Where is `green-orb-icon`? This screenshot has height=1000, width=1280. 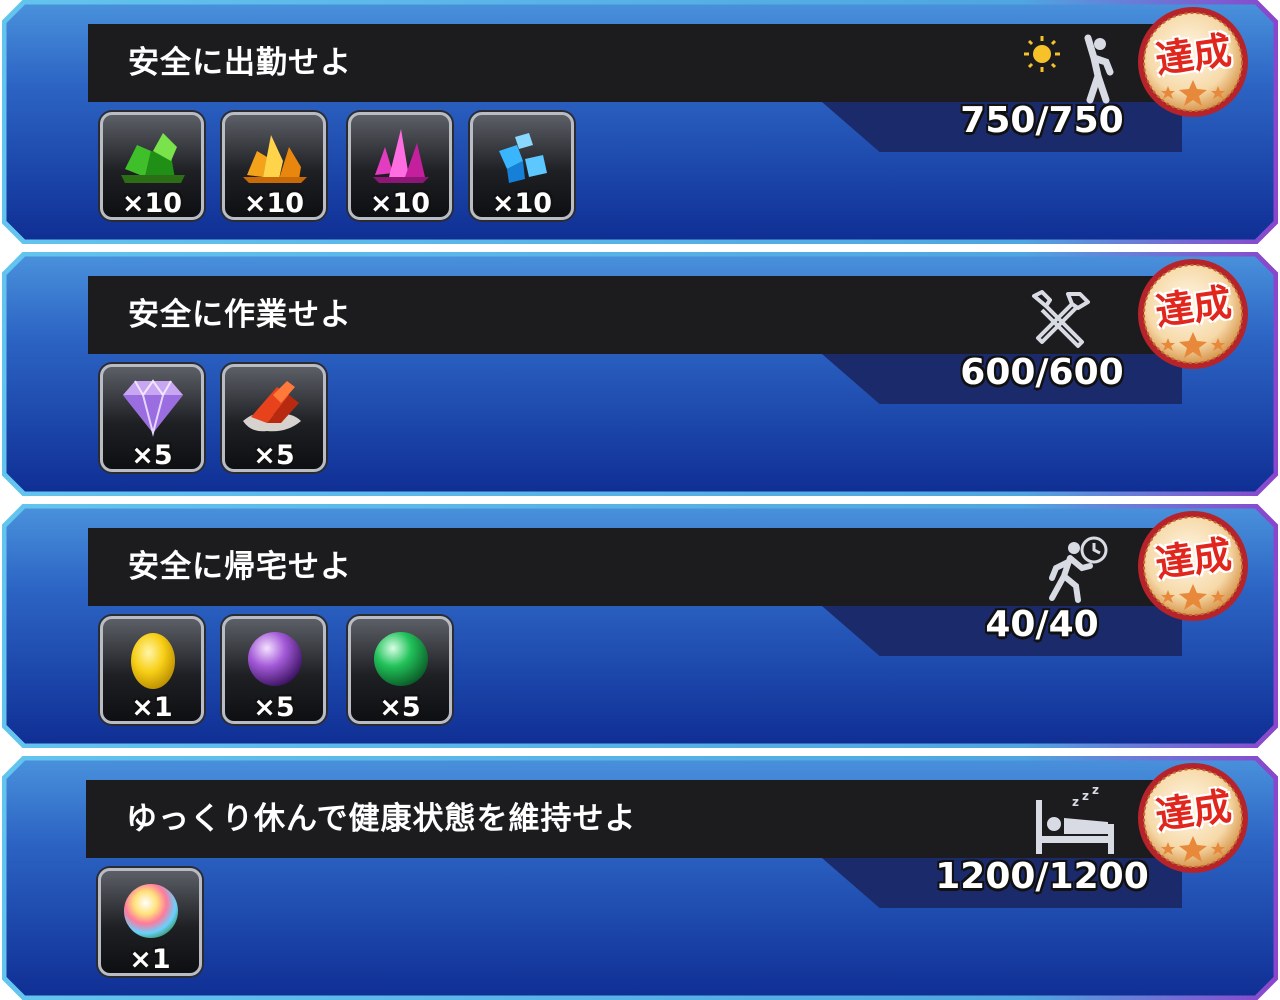 green-orb-icon is located at coordinates (401, 659).